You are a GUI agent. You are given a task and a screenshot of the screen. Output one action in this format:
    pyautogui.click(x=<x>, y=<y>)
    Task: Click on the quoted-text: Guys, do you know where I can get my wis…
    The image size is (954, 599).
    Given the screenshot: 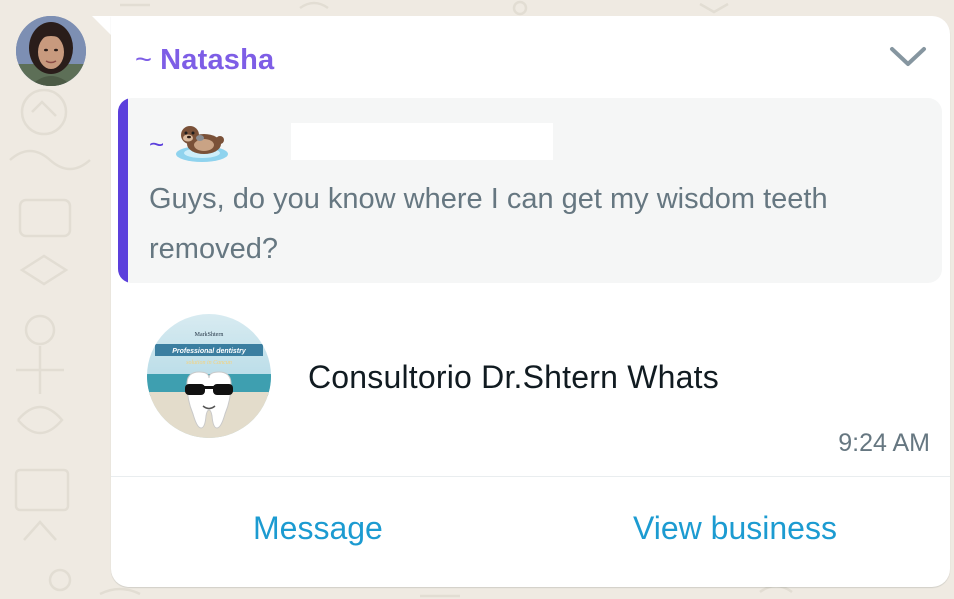 What is the action you would take?
    pyautogui.click(x=488, y=224)
    